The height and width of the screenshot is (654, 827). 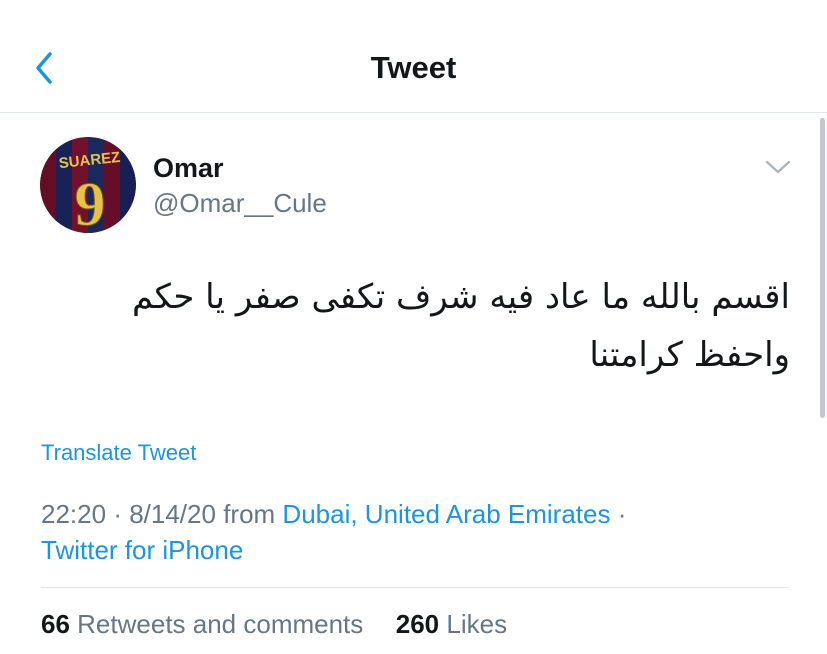 I want to click on avatar-jersey-number: 9, so click(x=90, y=202).